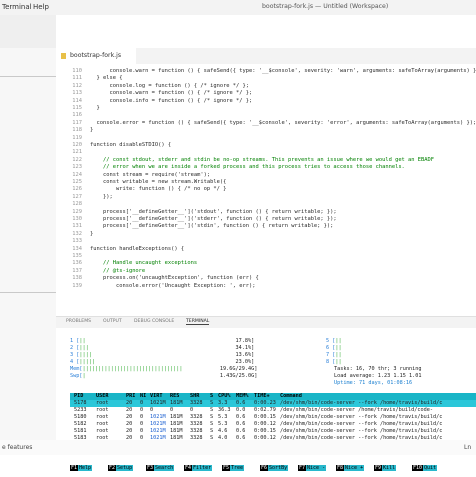  I want to click on table-cell: 5180, so click(80, 417).